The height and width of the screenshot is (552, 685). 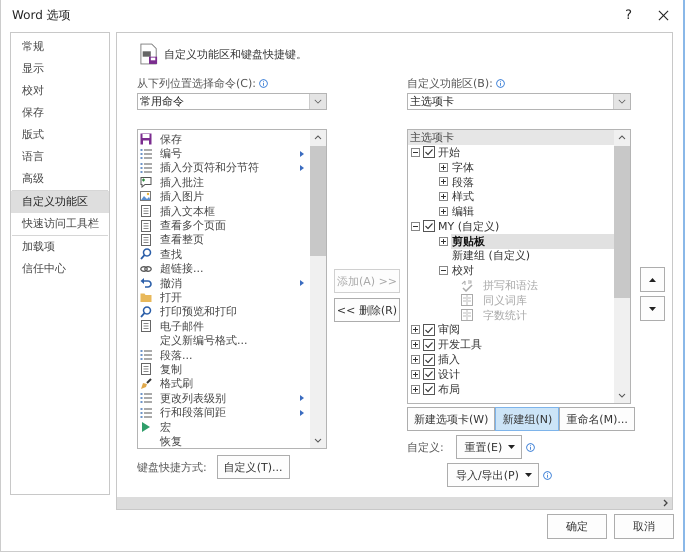 I want to click on command-item: 编号, so click(x=224, y=153).